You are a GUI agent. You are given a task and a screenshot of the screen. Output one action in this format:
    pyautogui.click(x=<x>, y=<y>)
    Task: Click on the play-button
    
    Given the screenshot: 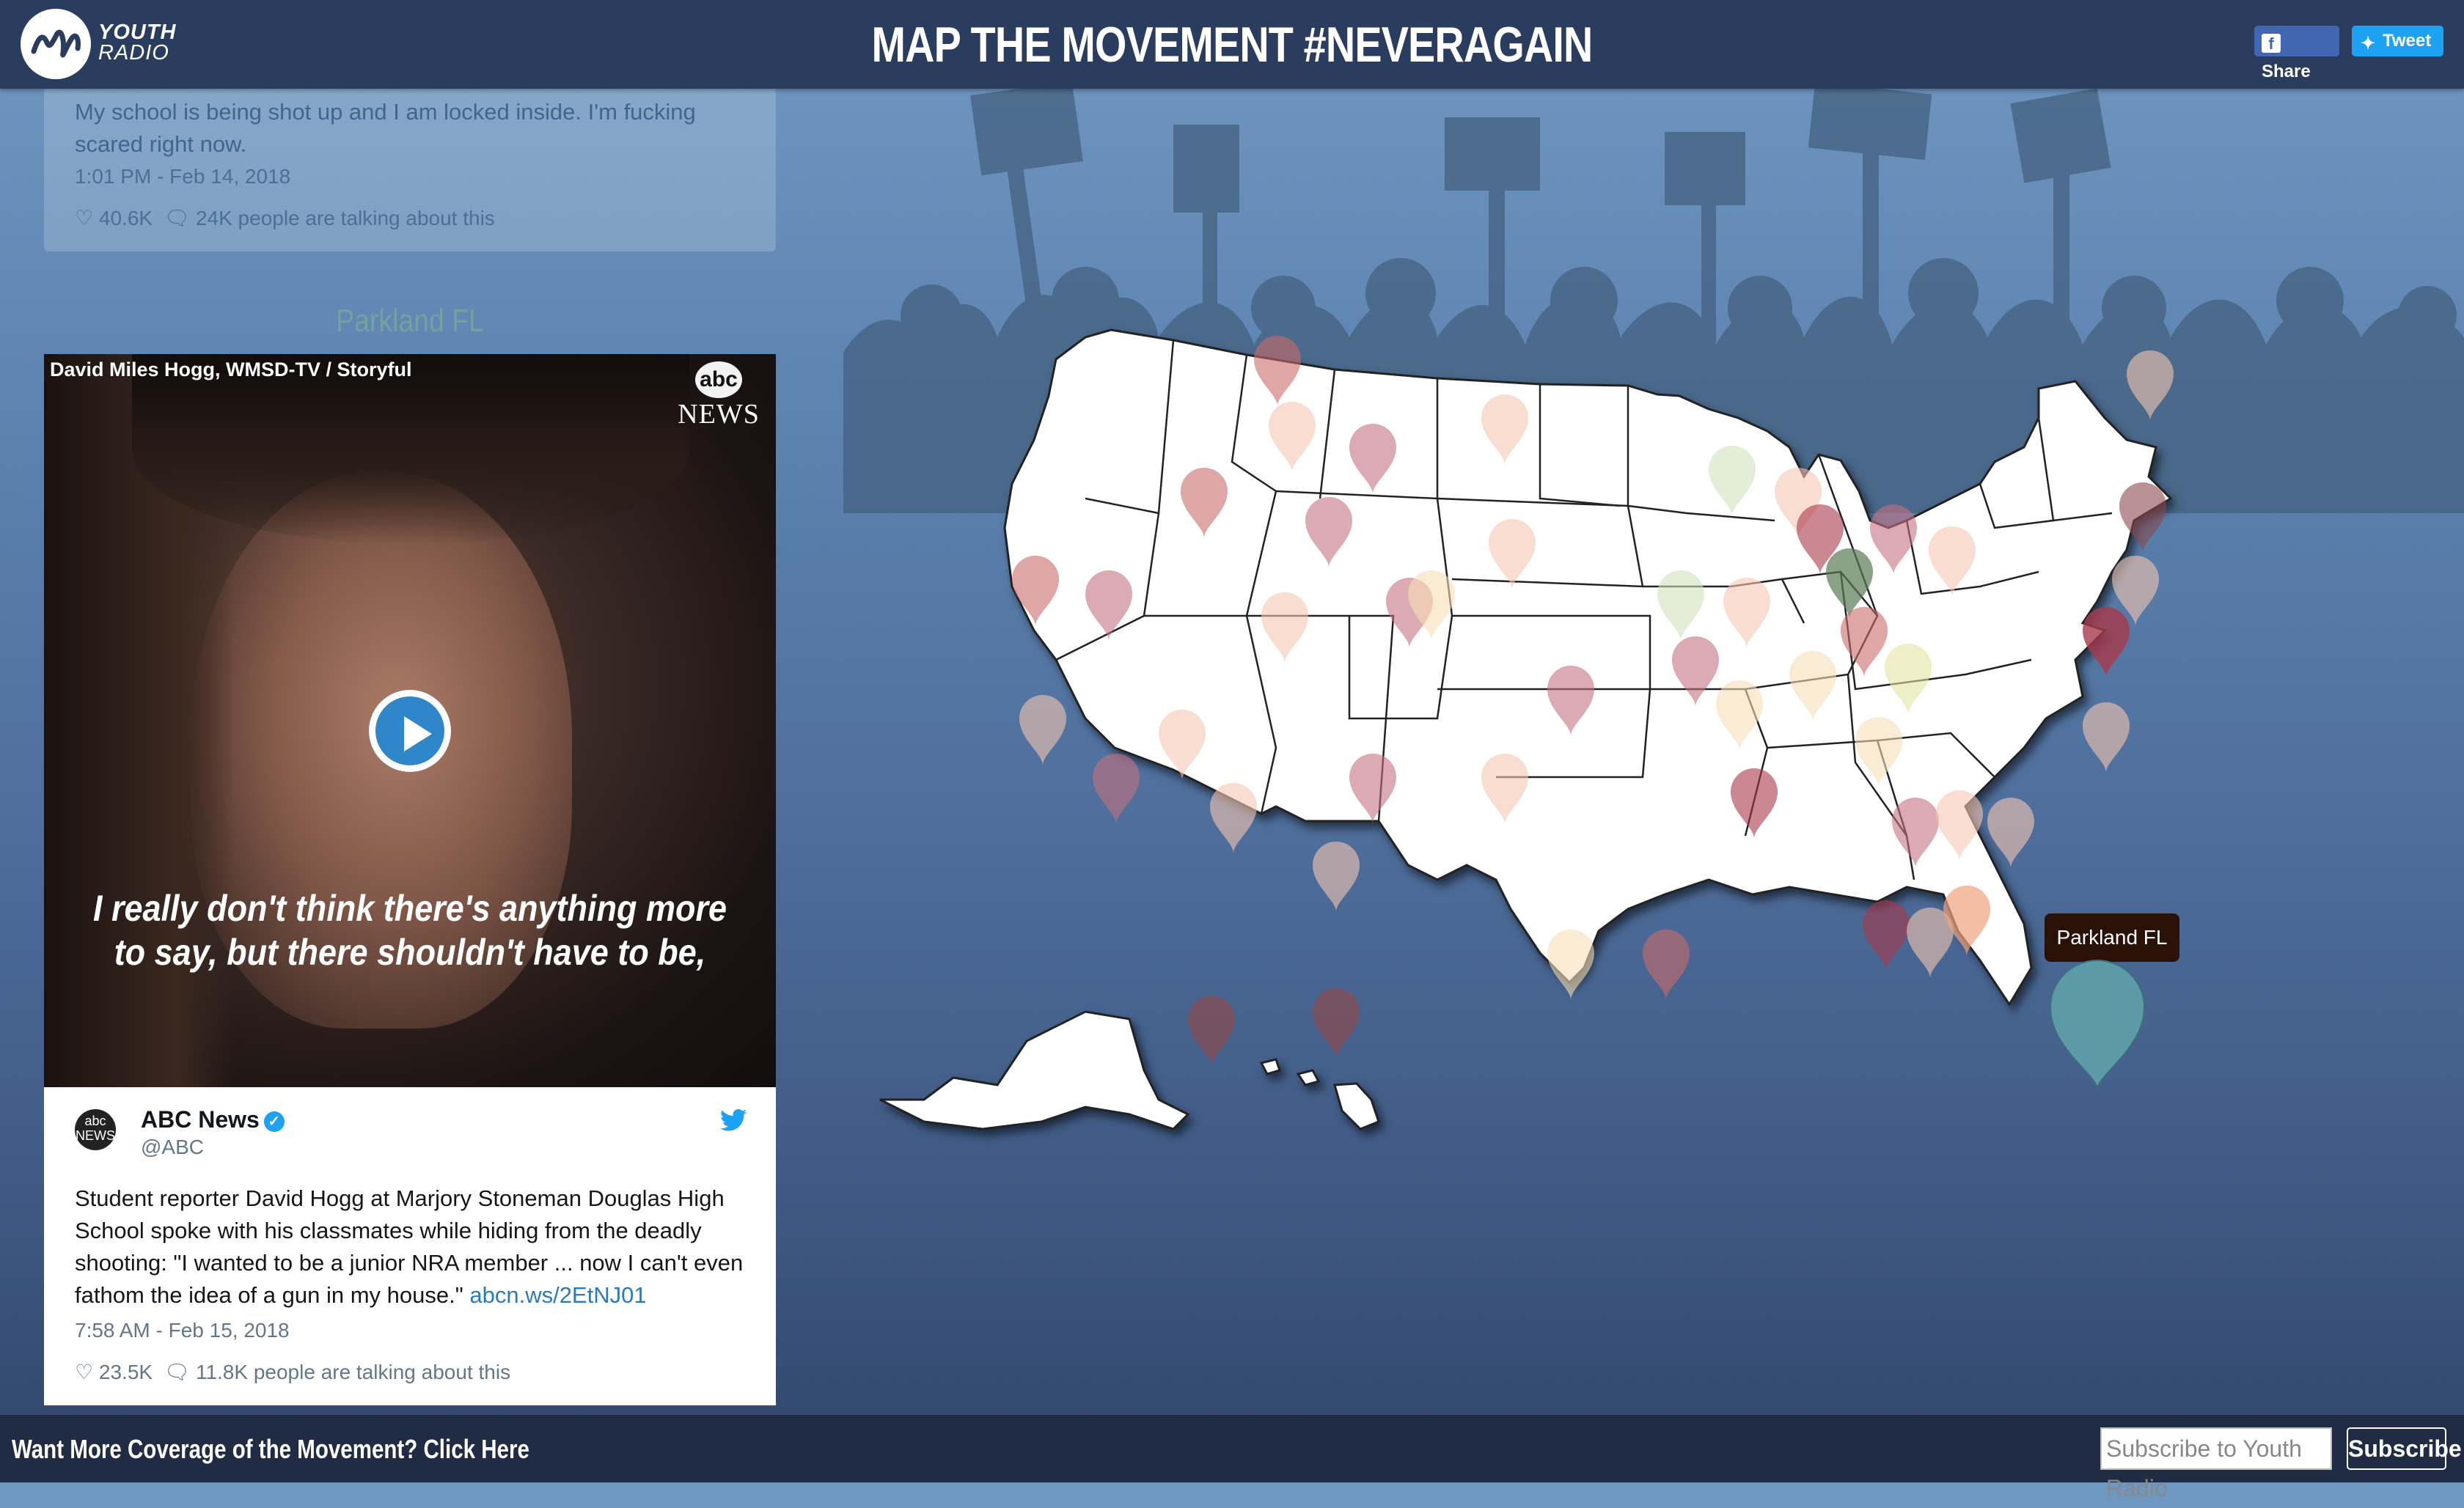 What is the action you would take?
    pyautogui.click(x=410, y=731)
    